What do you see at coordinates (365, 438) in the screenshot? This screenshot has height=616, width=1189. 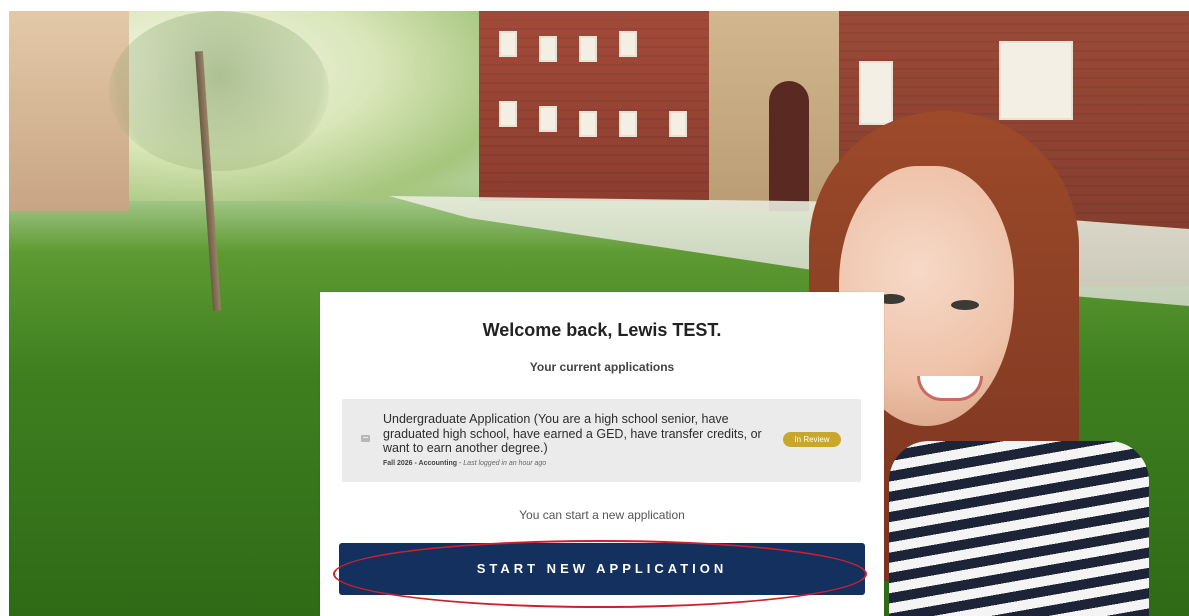 I see `document-icon` at bounding box center [365, 438].